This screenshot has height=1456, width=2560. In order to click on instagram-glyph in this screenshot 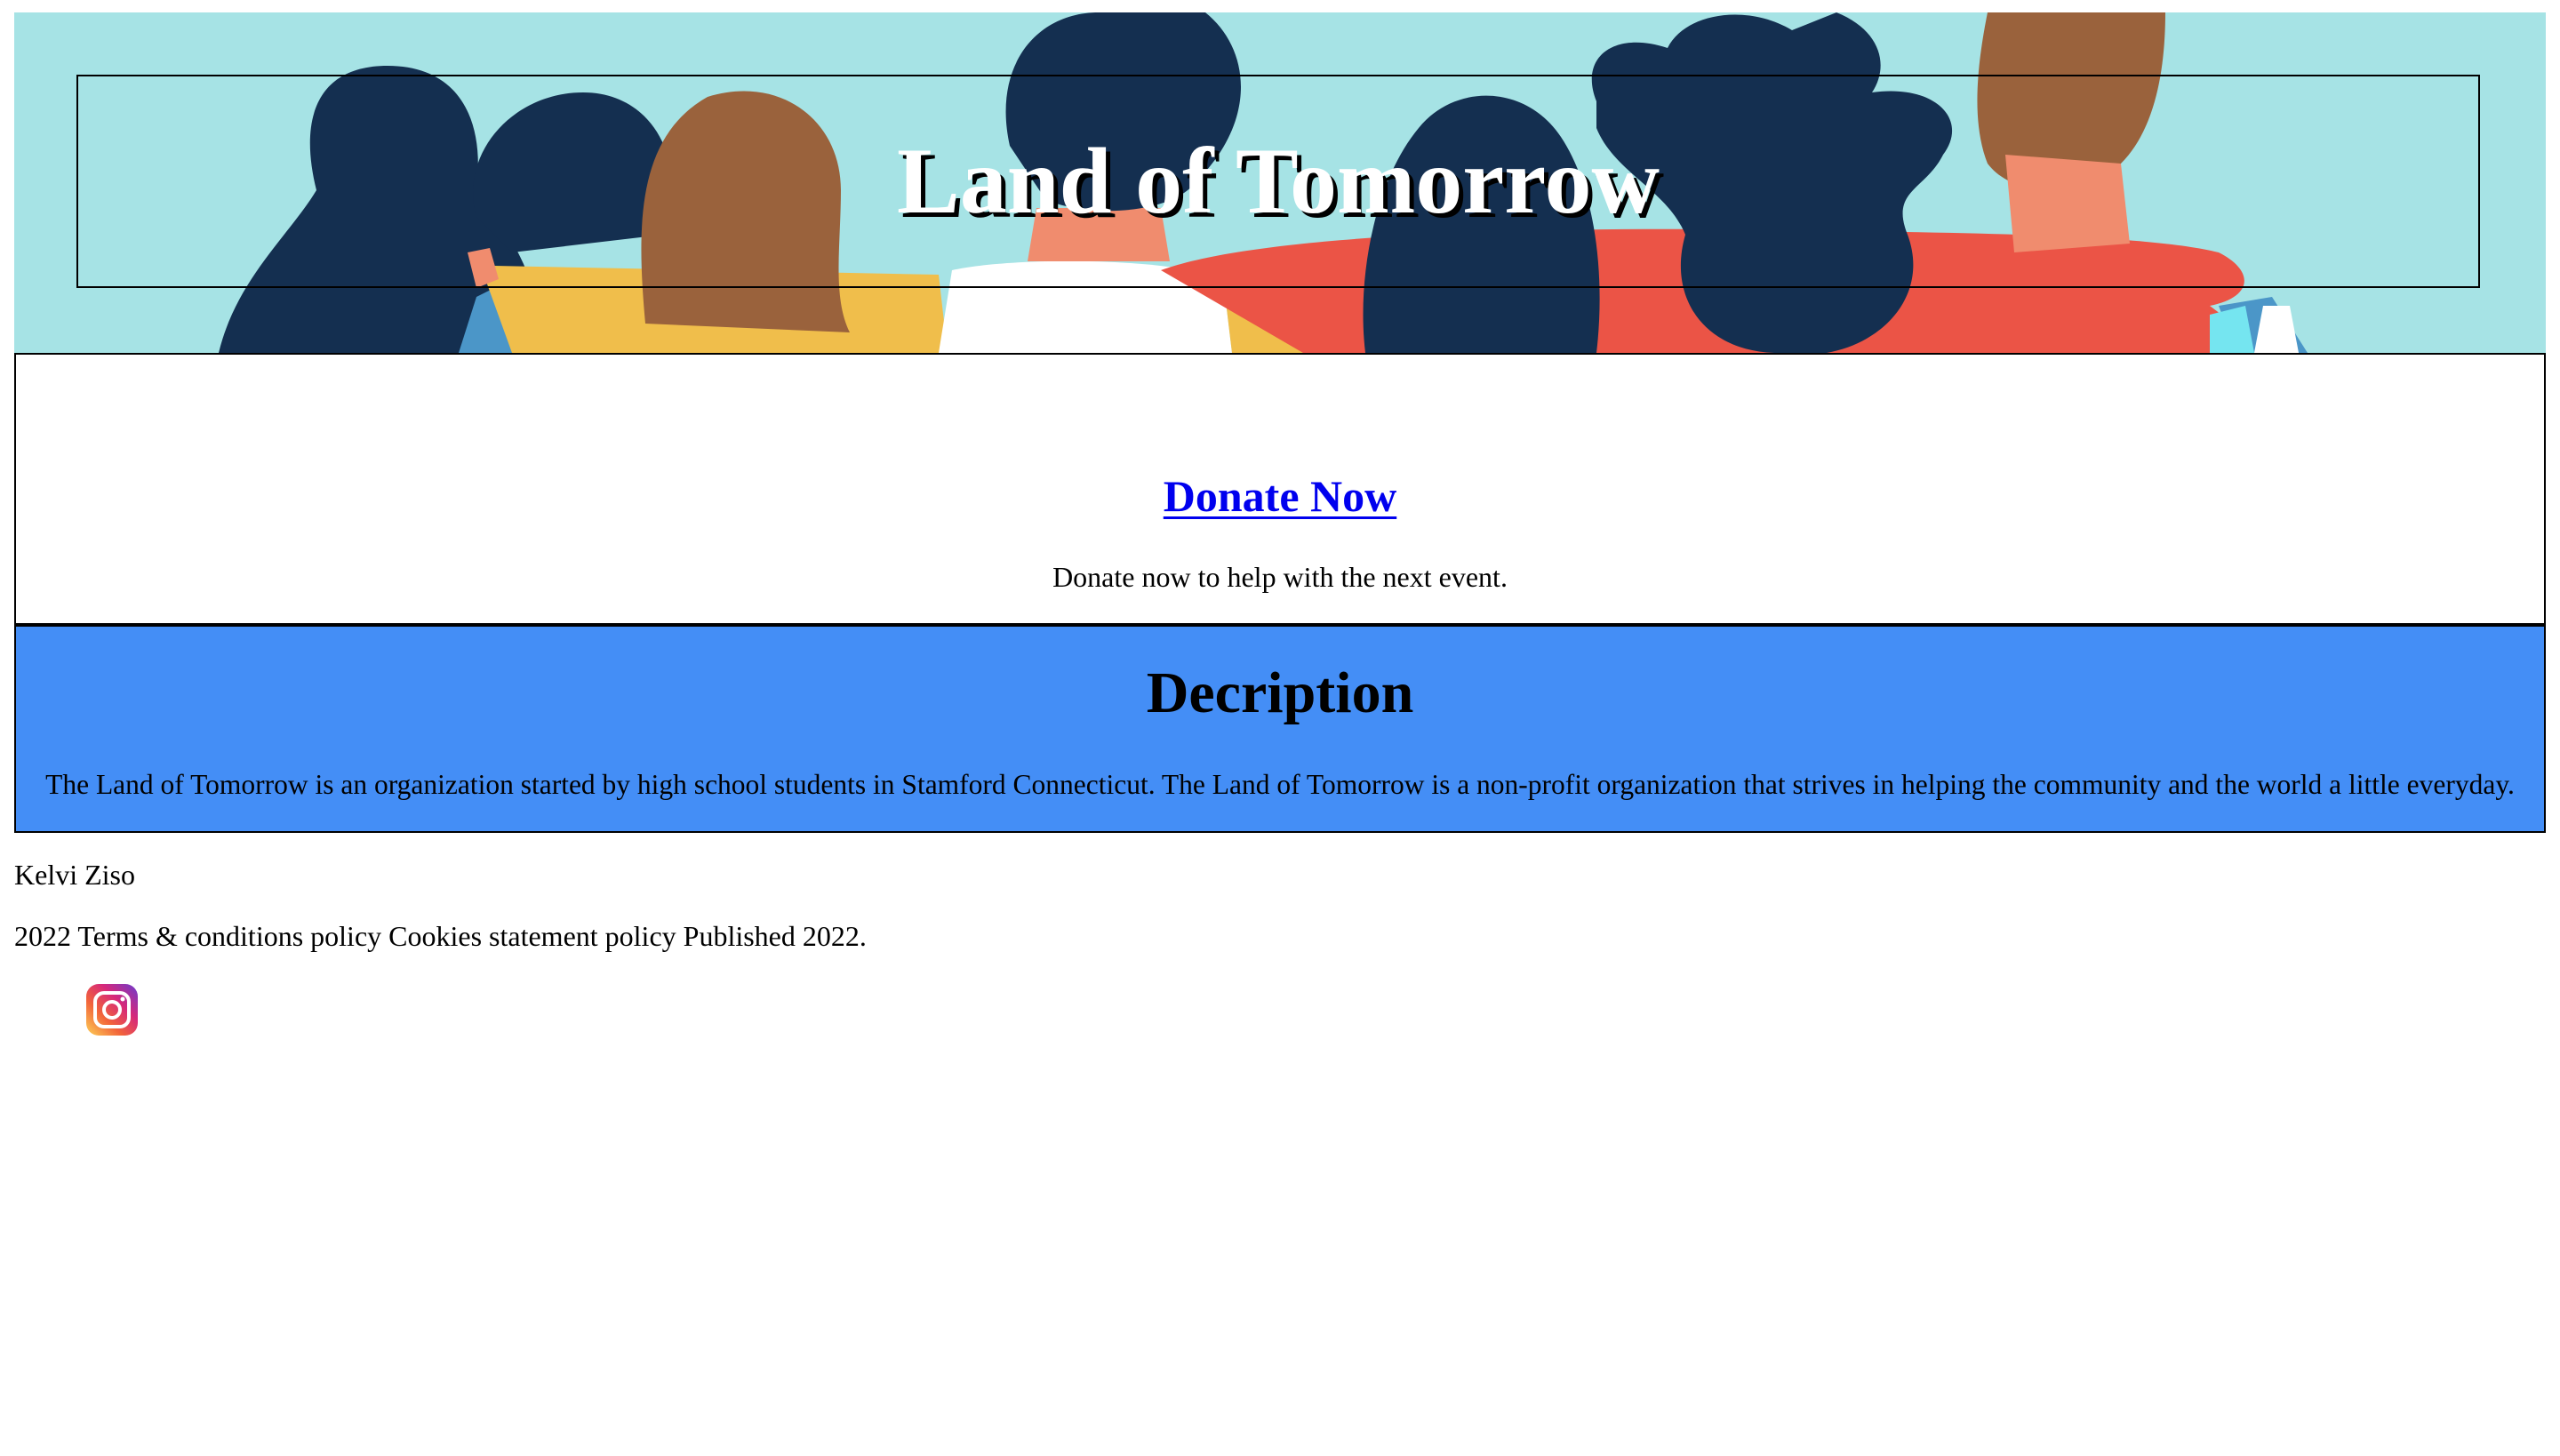, I will do `click(112, 1010)`.